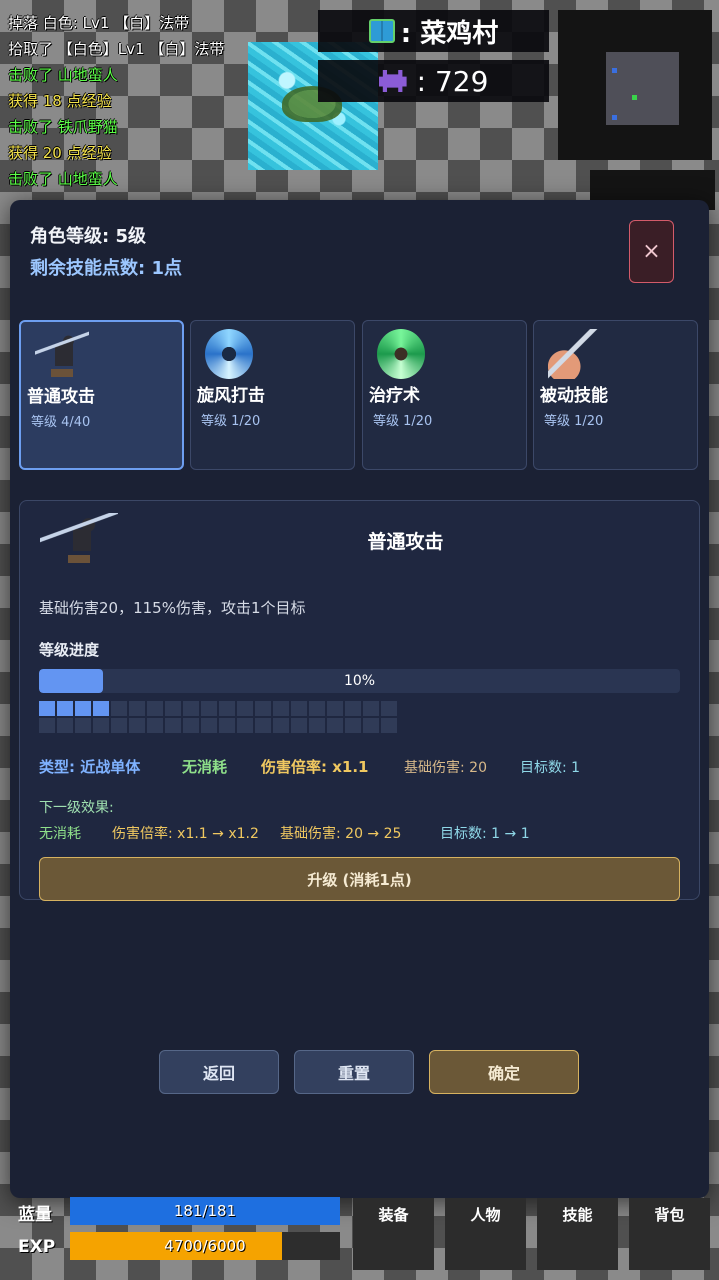 This screenshot has width=719, height=1280. What do you see at coordinates (90, 767) in the screenshot?
I see `skill-type: 类型: 近战单体` at bounding box center [90, 767].